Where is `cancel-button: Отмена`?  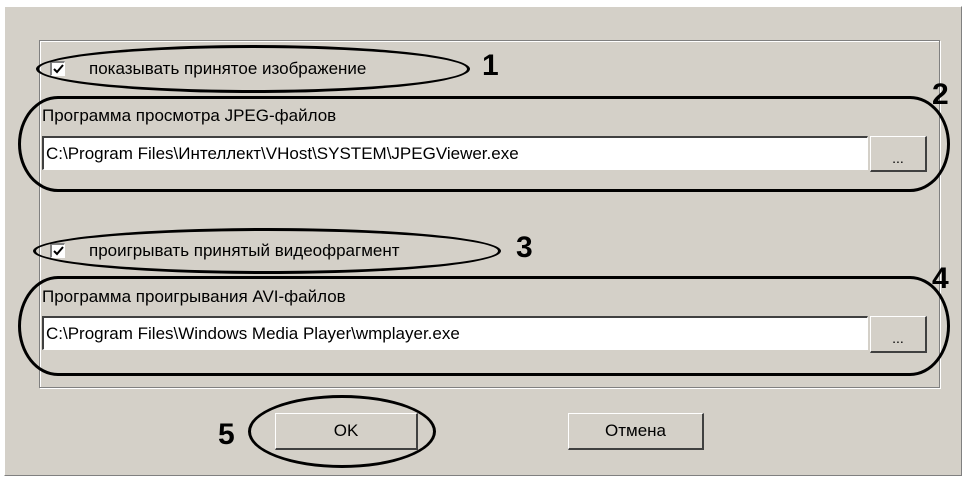 cancel-button: Отмена is located at coordinates (636, 431).